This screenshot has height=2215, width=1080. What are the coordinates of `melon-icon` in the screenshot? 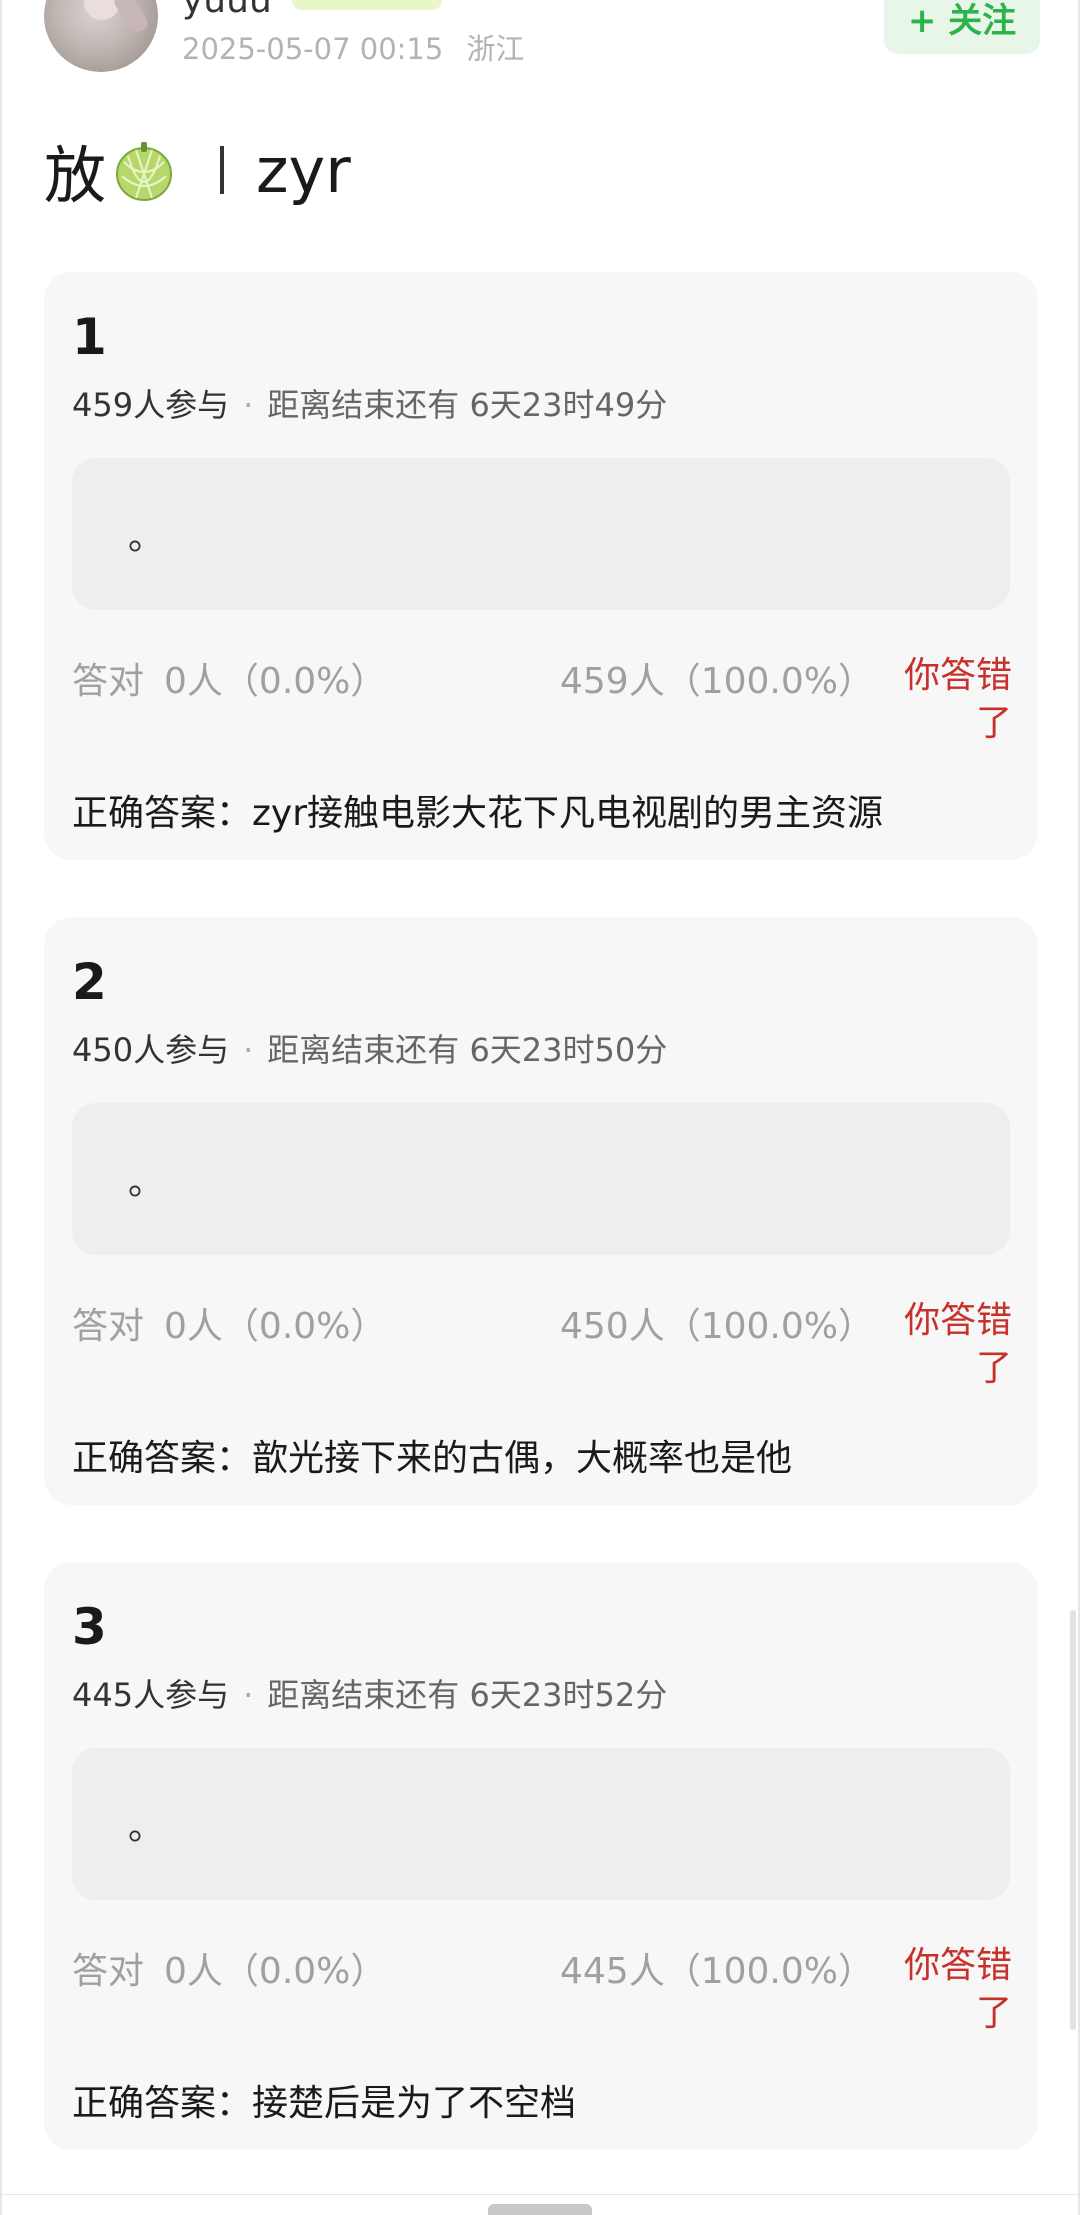 It's located at (144, 170).